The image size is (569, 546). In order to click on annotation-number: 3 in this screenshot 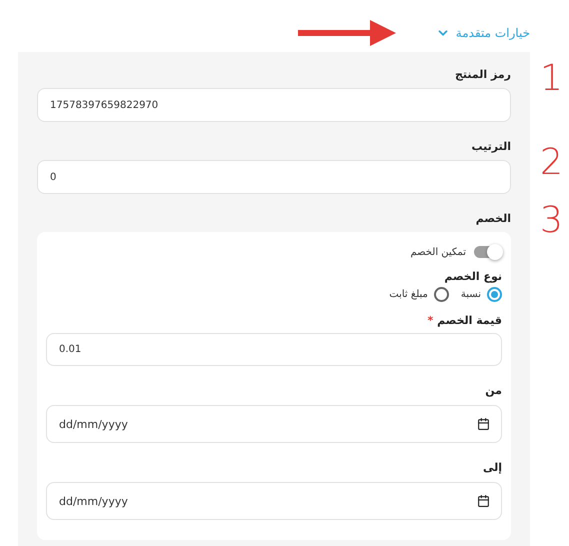, I will do `click(551, 220)`.